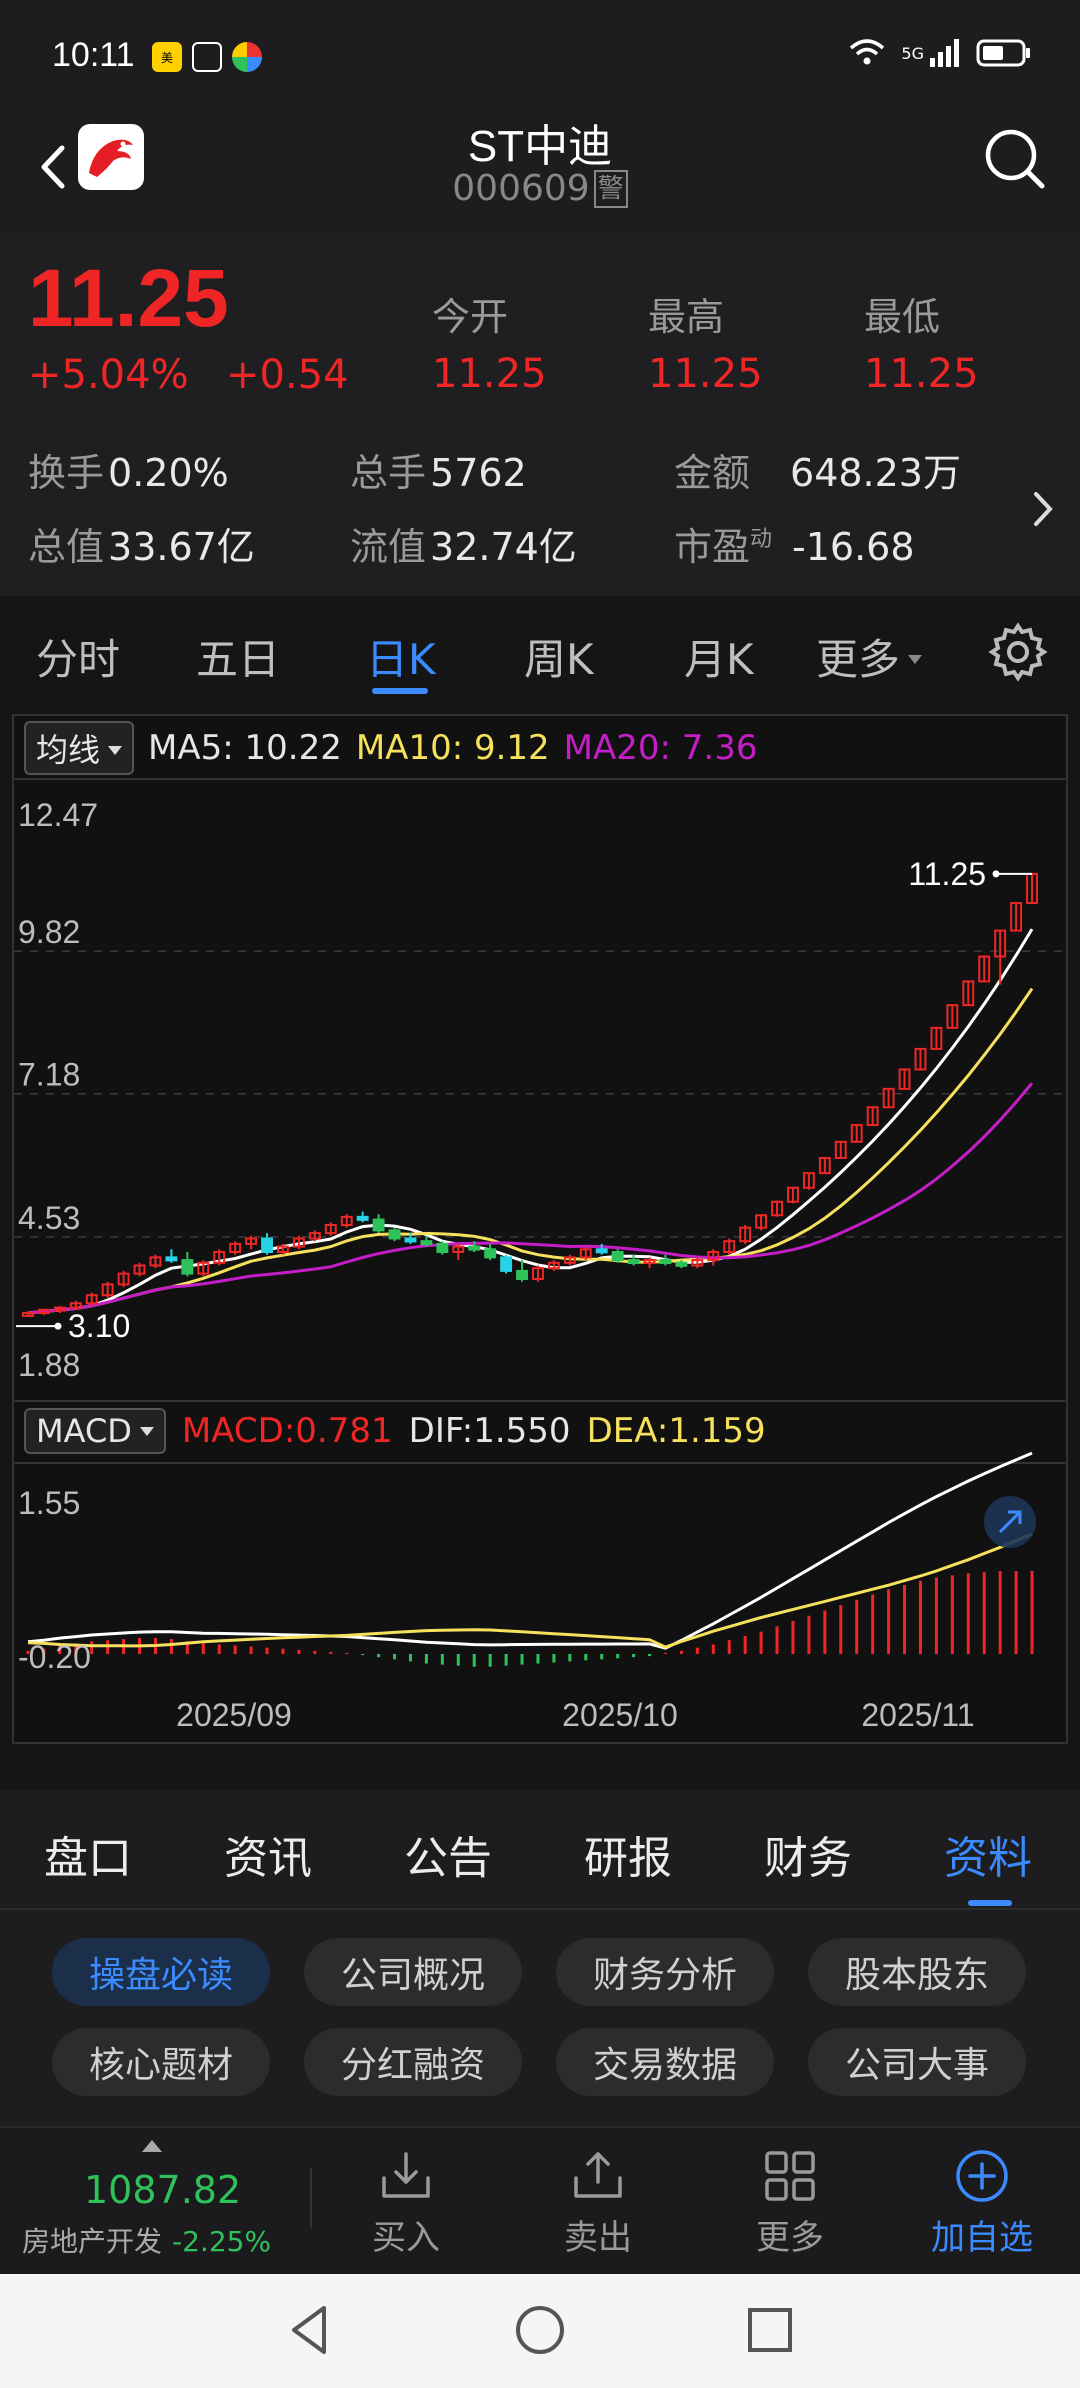  What do you see at coordinates (406, 2238) in the screenshot?
I see `buy-label: 买入` at bounding box center [406, 2238].